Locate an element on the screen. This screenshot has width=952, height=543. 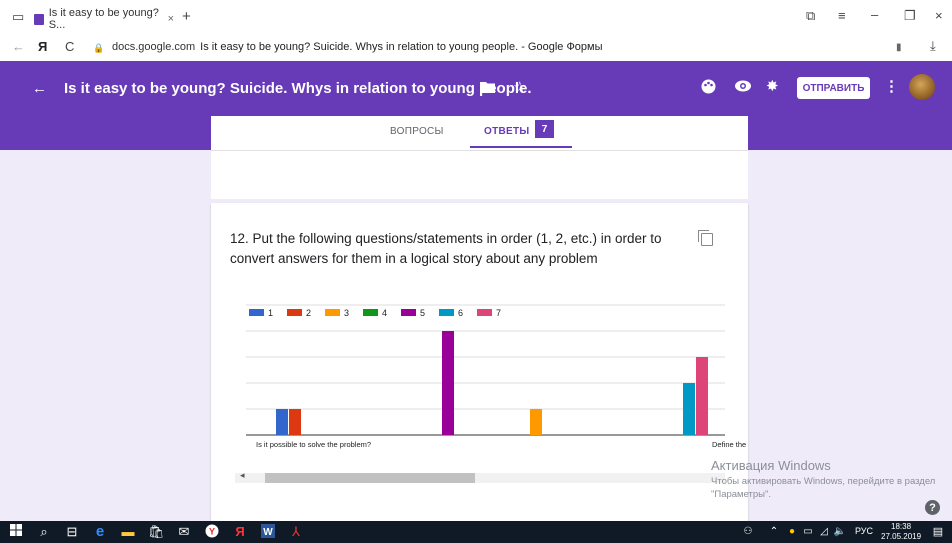
copy-icon is located at coordinates (705, 238).